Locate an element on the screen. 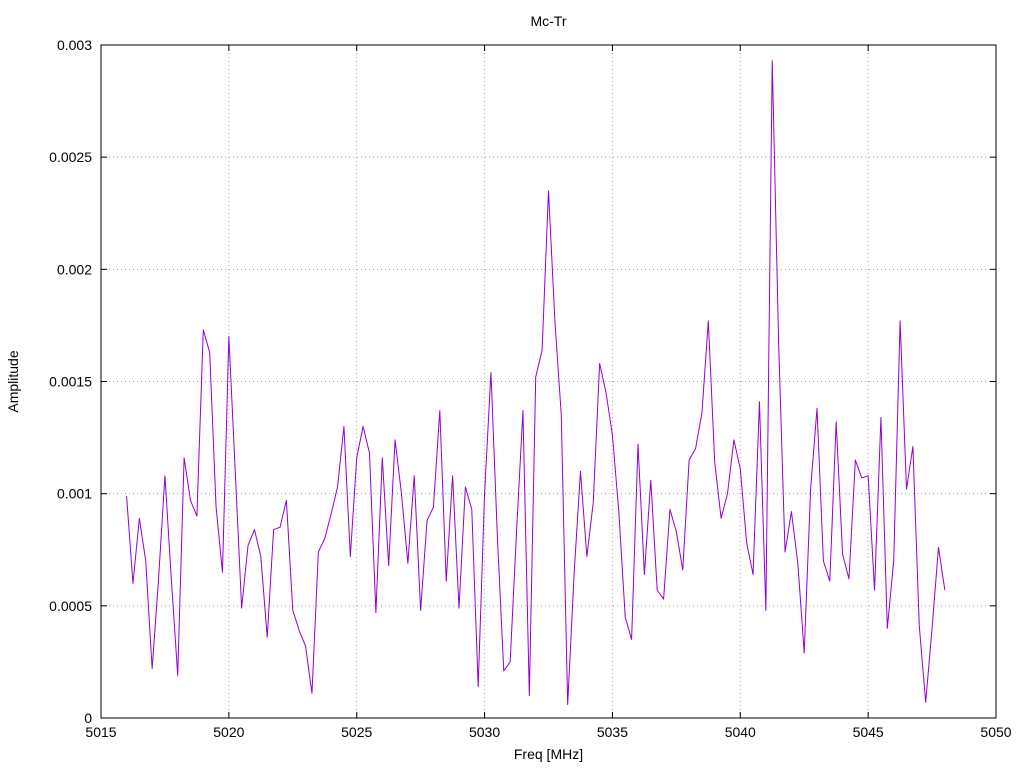  y-tick-label: 0 is located at coordinates (88, 718).